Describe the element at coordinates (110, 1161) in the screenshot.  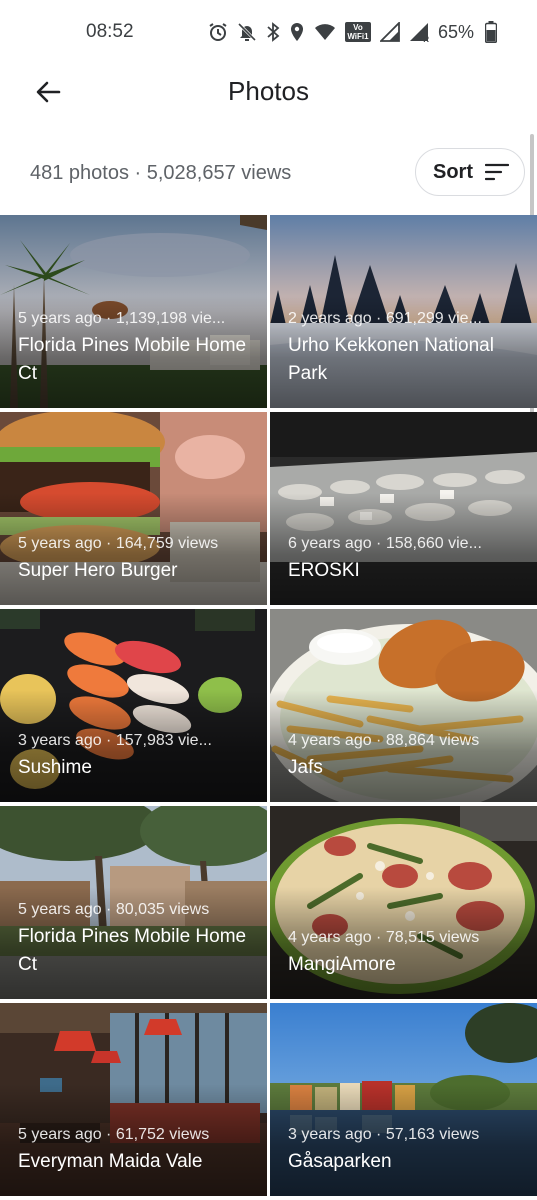
I see `tile-title: Everyman Maida Vale` at that location.